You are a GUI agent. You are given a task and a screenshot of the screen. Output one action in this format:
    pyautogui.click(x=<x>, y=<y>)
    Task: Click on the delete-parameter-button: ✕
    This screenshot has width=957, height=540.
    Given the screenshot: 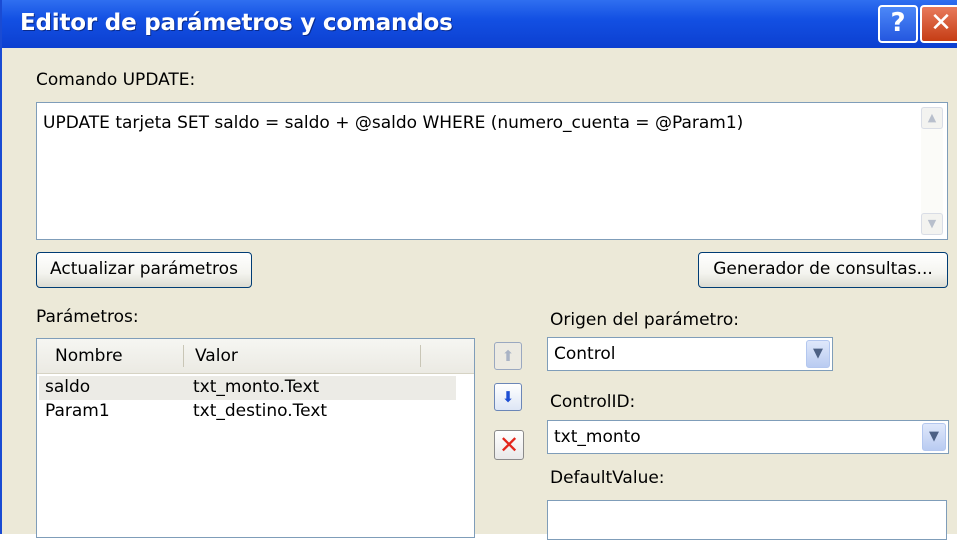 What is the action you would take?
    pyautogui.click(x=509, y=445)
    